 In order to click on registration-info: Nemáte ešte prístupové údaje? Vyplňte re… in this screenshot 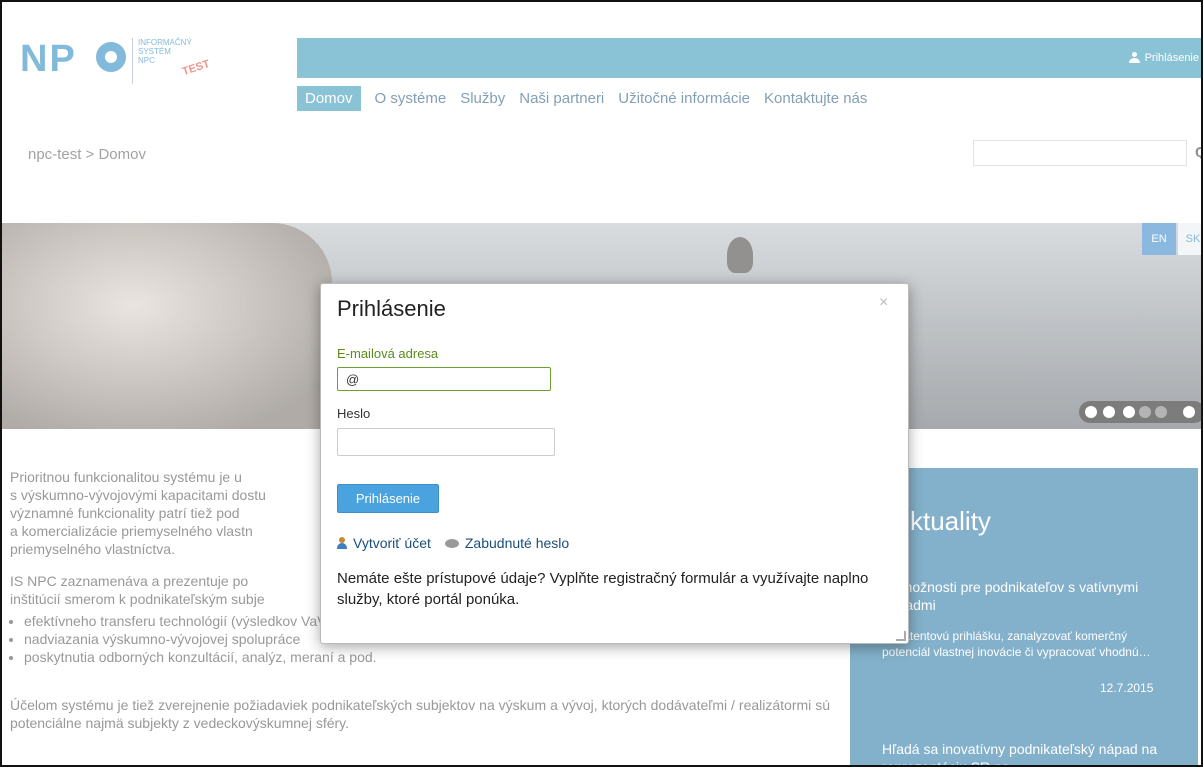, I will do `click(603, 589)`.